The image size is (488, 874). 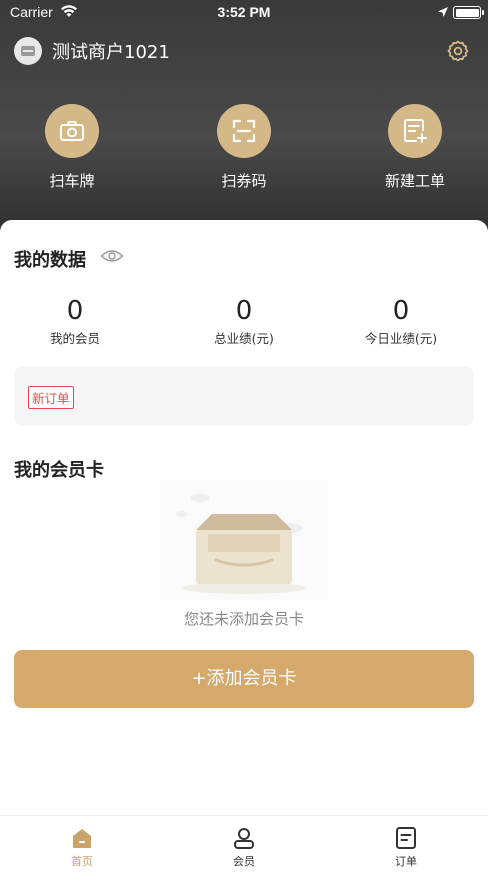 I want to click on tab-orders: 订单, so click(x=406, y=847).